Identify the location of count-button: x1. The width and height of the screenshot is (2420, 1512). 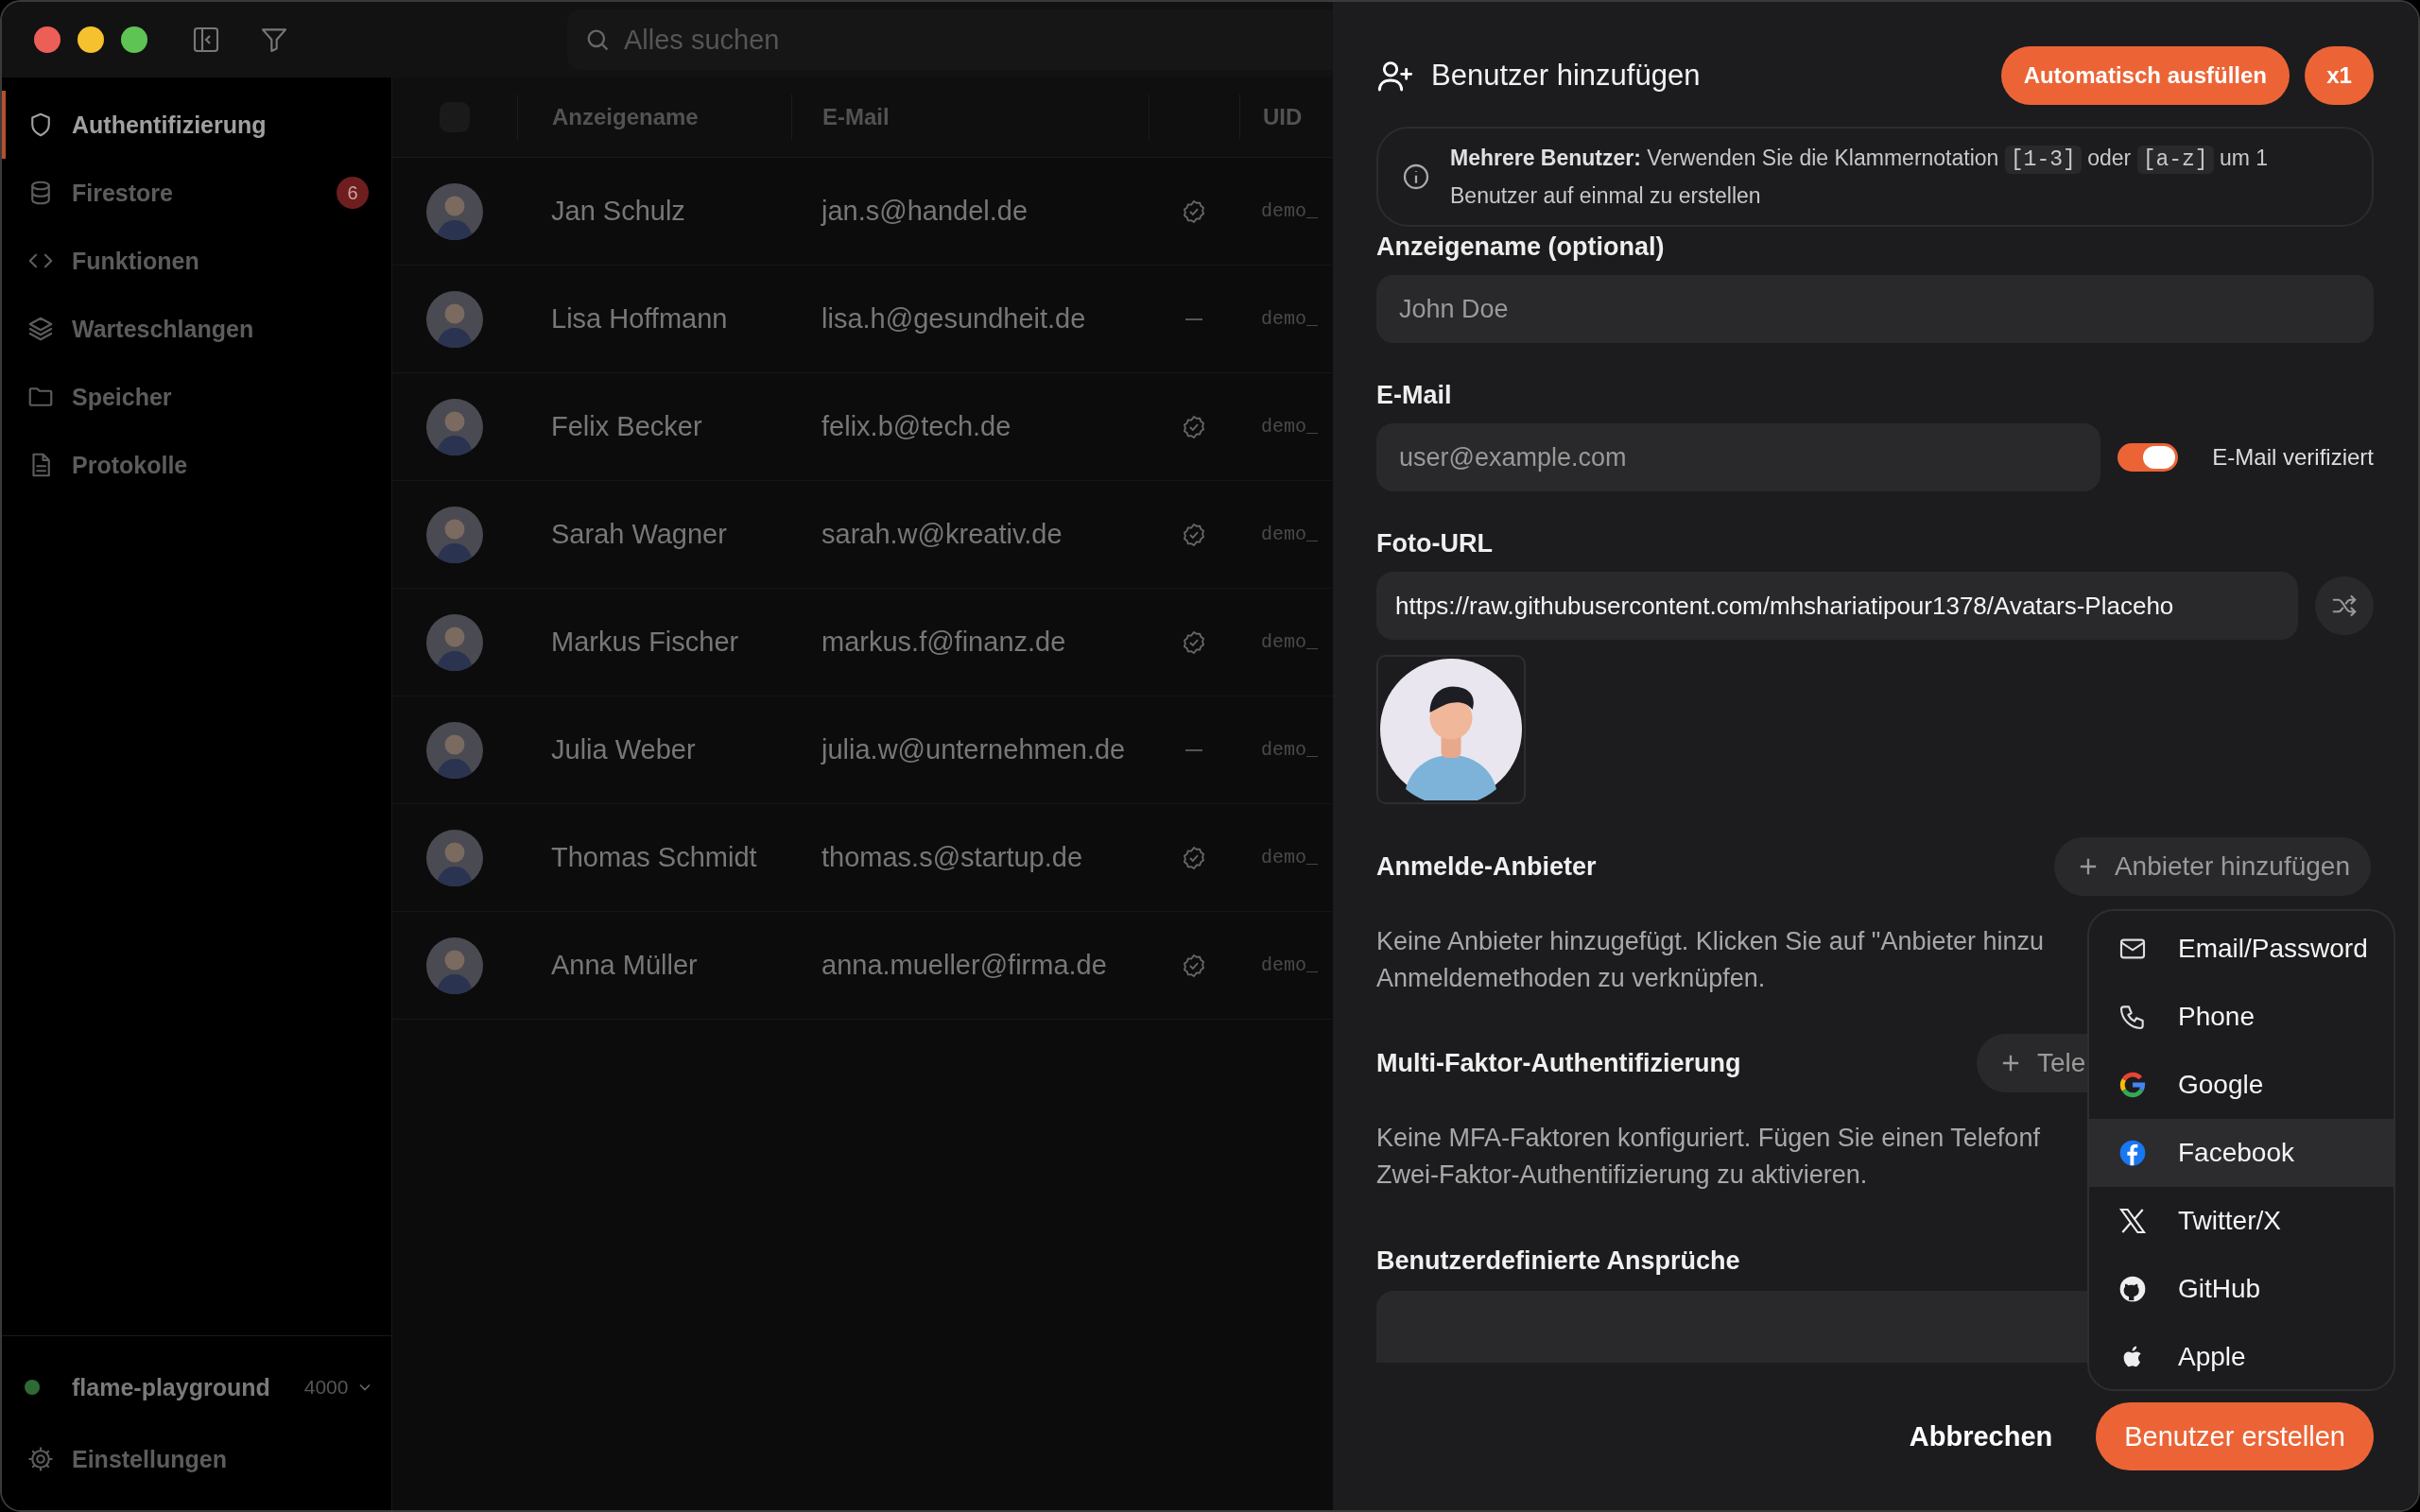
(2339, 75).